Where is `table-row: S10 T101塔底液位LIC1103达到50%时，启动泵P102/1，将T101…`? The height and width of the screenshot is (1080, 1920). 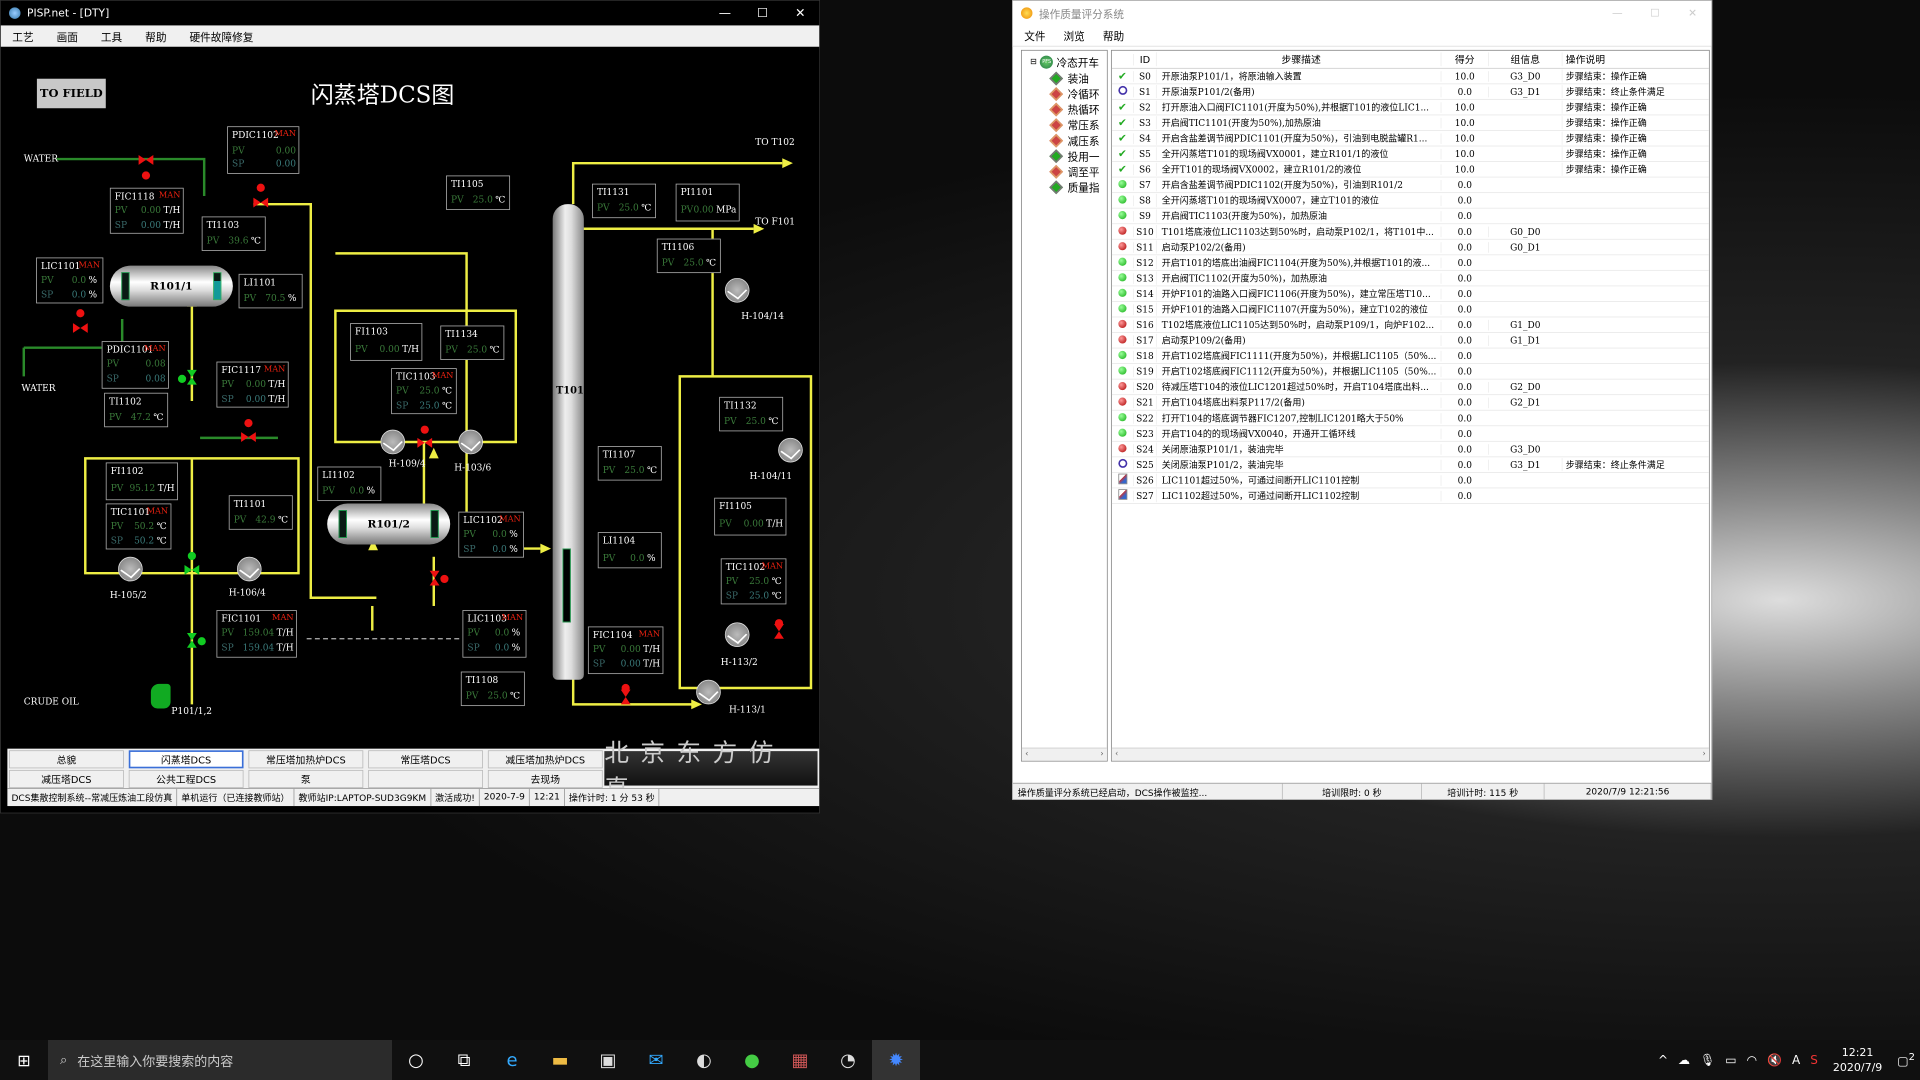
table-row: S10 T101塔底液位LIC1103达到50%时，启动泵P102/1，将T101… is located at coordinates (1410, 232).